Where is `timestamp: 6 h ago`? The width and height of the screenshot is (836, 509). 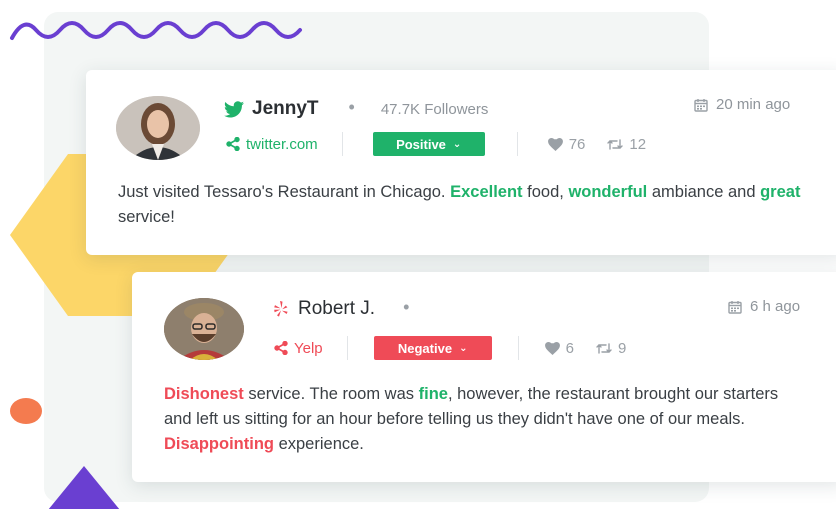
timestamp: 6 h ago is located at coordinates (764, 306).